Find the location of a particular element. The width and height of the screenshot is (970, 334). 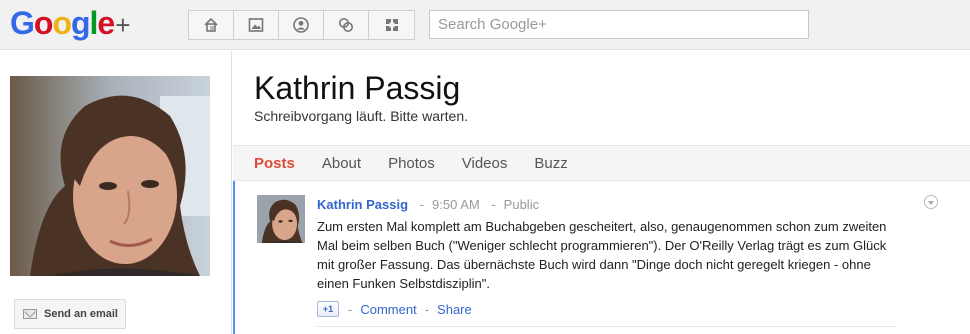

main-nav is located at coordinates (301, 25).